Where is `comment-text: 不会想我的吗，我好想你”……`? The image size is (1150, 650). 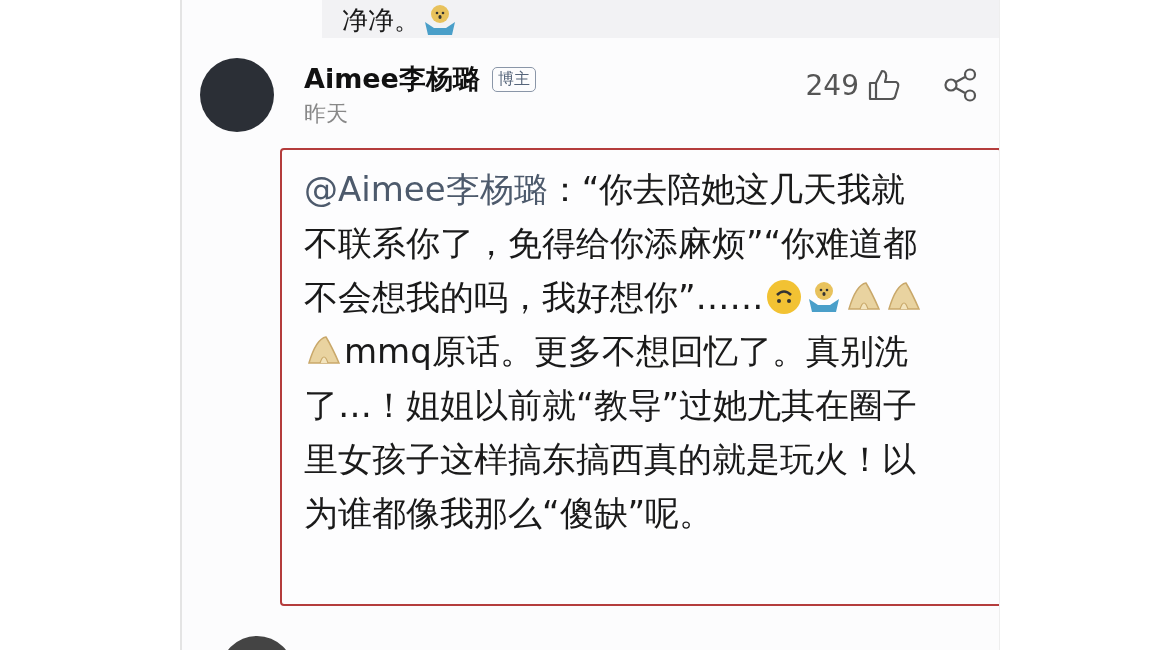
comment-text: 不会想我的吗，我好想你”…… is located at coordinates (534, 297).